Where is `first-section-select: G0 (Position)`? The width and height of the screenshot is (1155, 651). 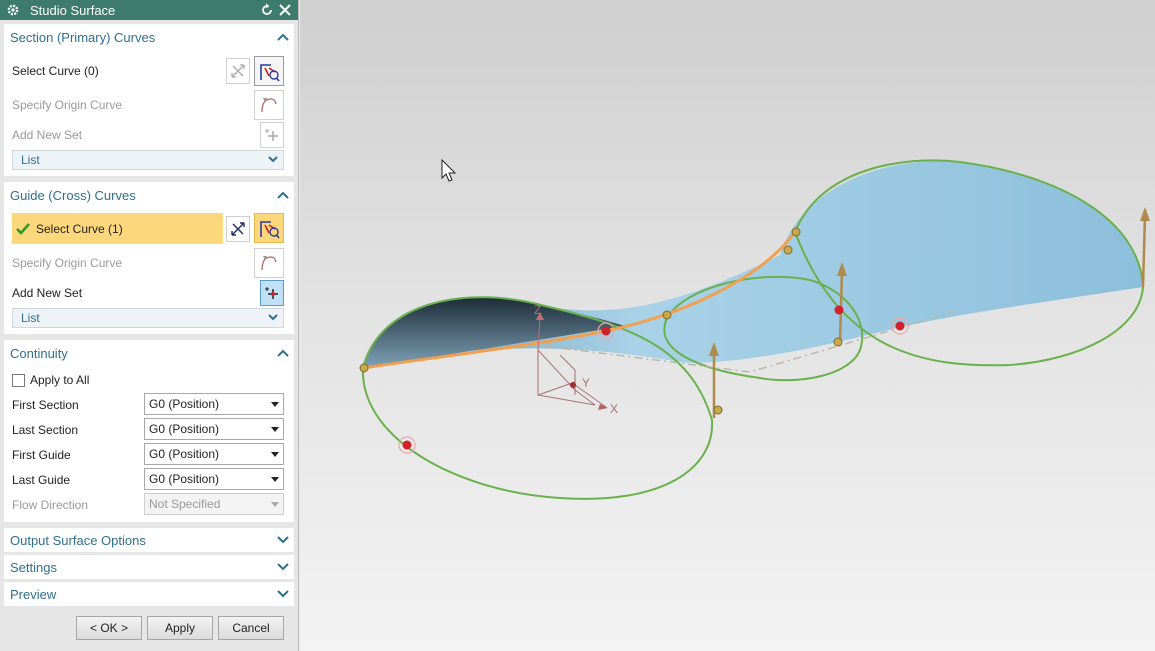 first-section-select: G0 (Position) is located at coordinates (214, 404).